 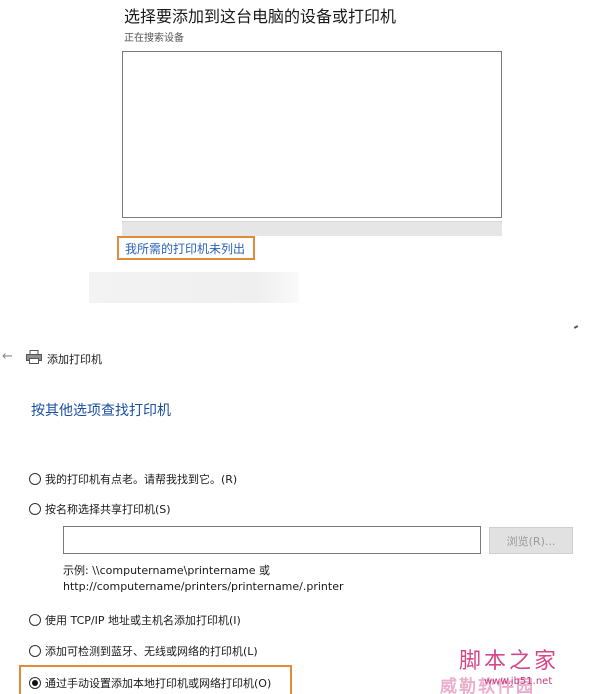 What do you see at coordinates (34, 357) in the screenshot?
I see `printer-icon` at bounding box center [34, 357].